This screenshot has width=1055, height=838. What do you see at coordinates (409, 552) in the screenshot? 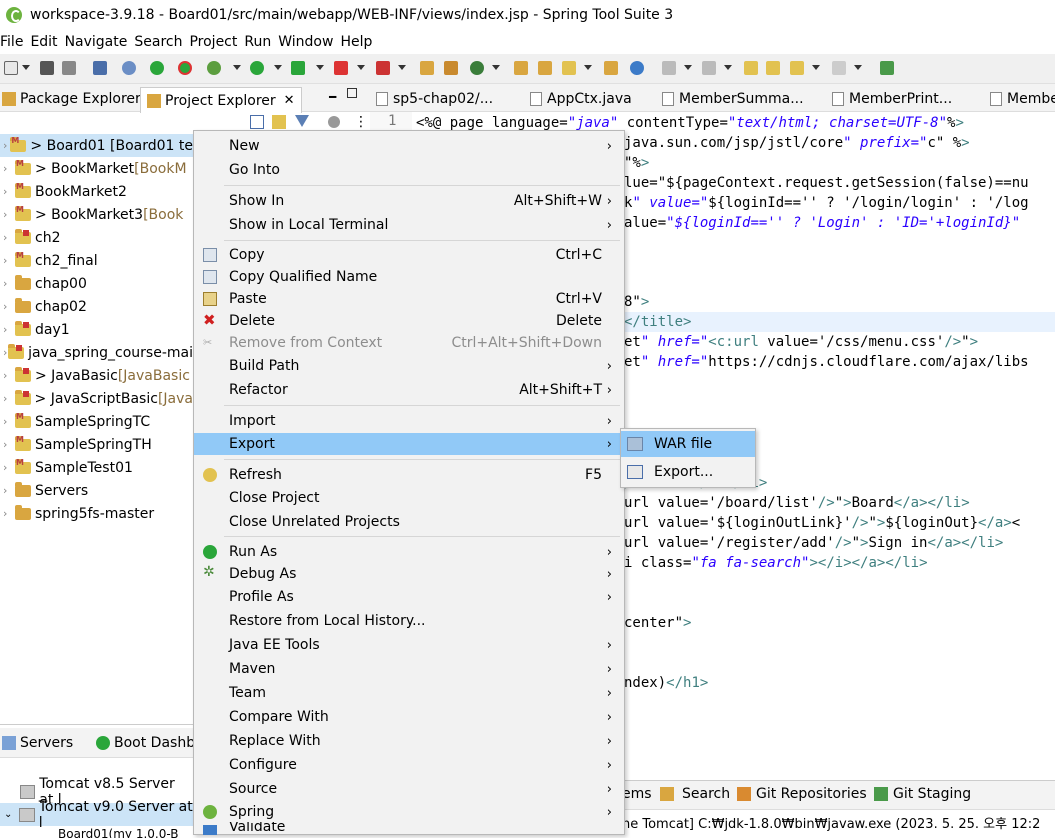
I see `menu-item-run-as: Run As ›` at bounding box center [409, 552].